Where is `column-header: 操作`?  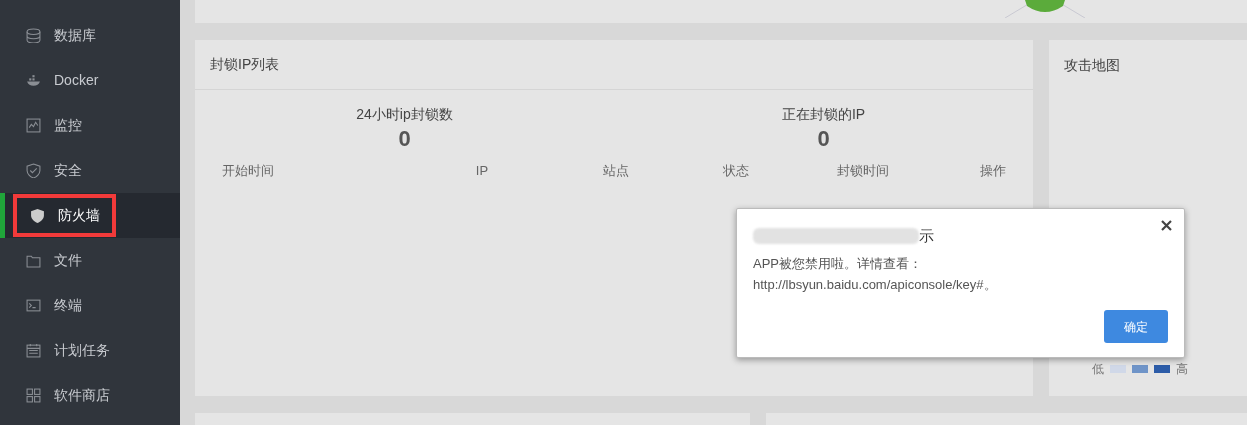
column-header: 操作 is located at coordinates (992, 171).